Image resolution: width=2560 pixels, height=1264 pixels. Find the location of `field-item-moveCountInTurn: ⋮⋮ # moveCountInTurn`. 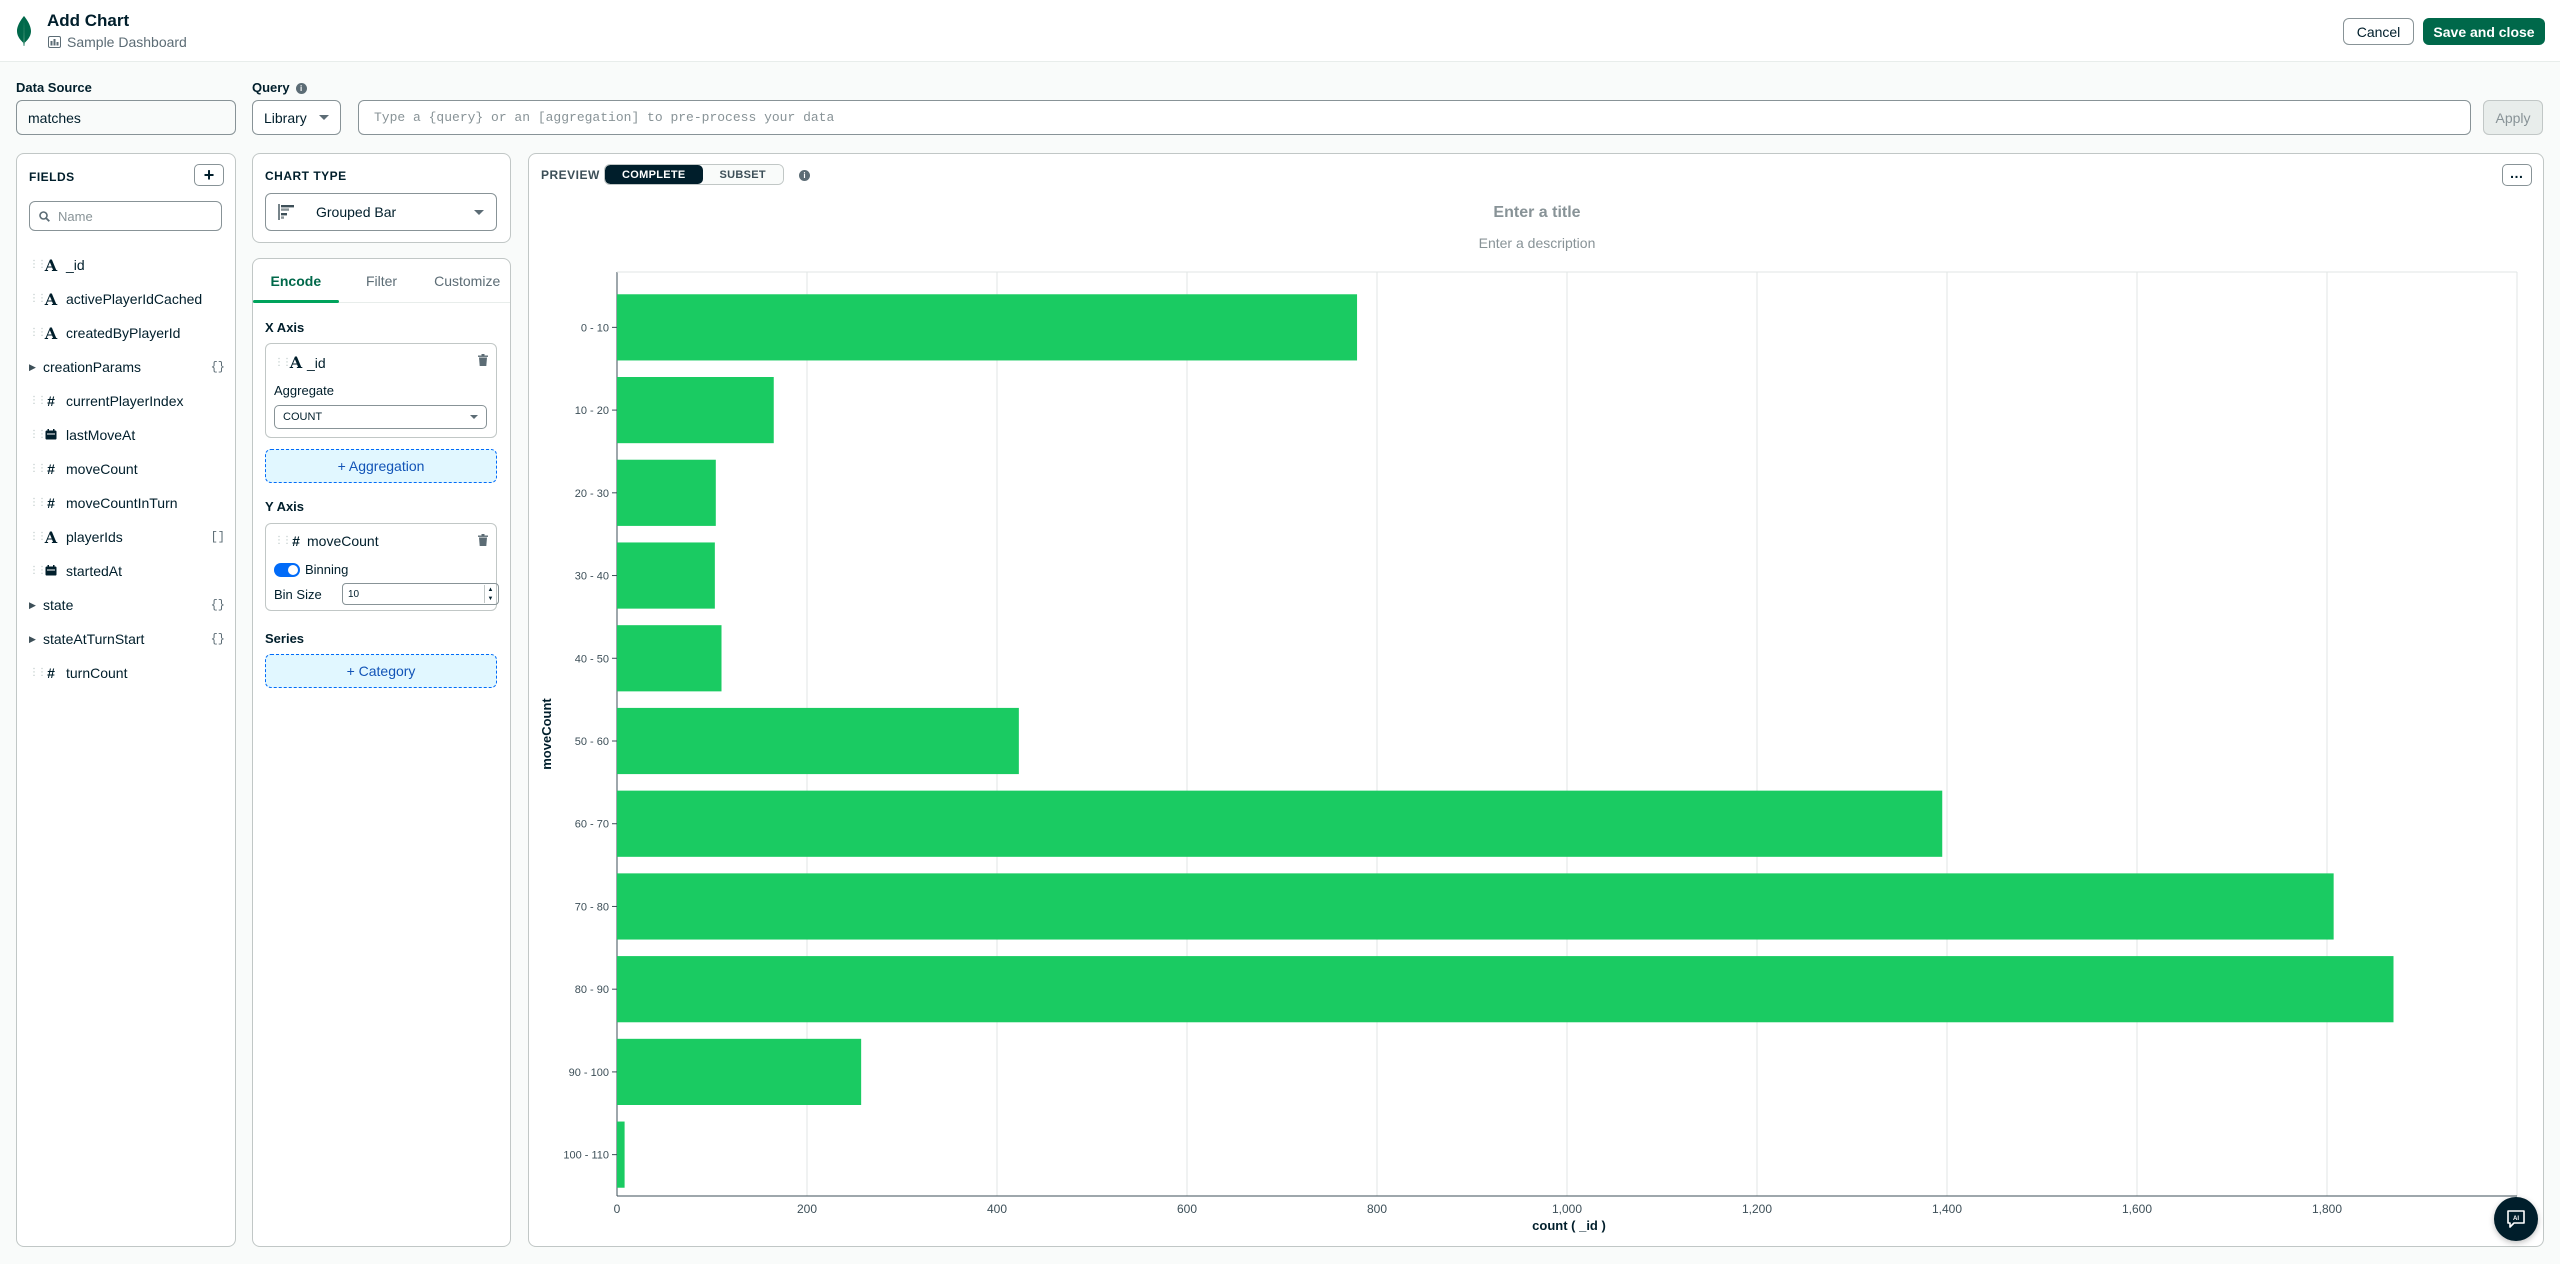

field-item-moveCountInTurn: ⋮⋮ # moveCountInTurn is located at coordinates (129, 503).